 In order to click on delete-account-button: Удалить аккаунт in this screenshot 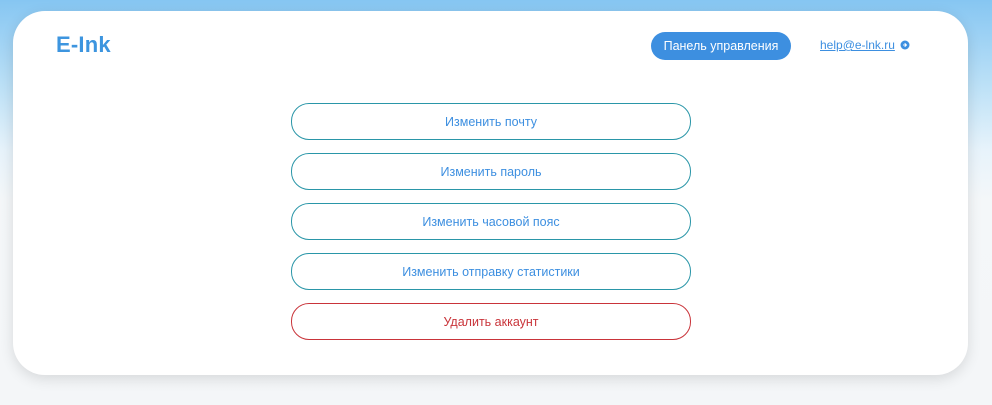, I will do `click(491, 321)`.